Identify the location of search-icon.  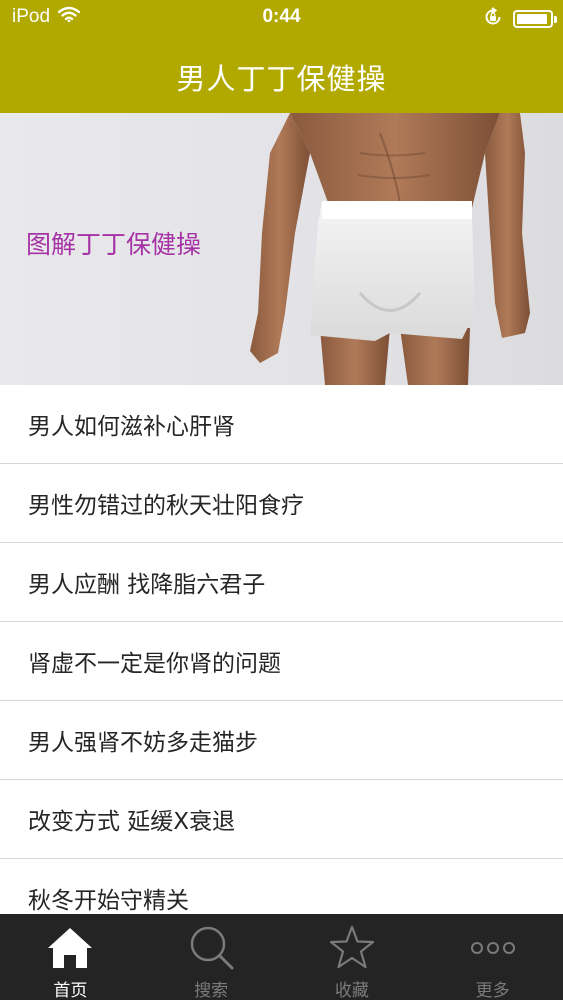
(212, 948).